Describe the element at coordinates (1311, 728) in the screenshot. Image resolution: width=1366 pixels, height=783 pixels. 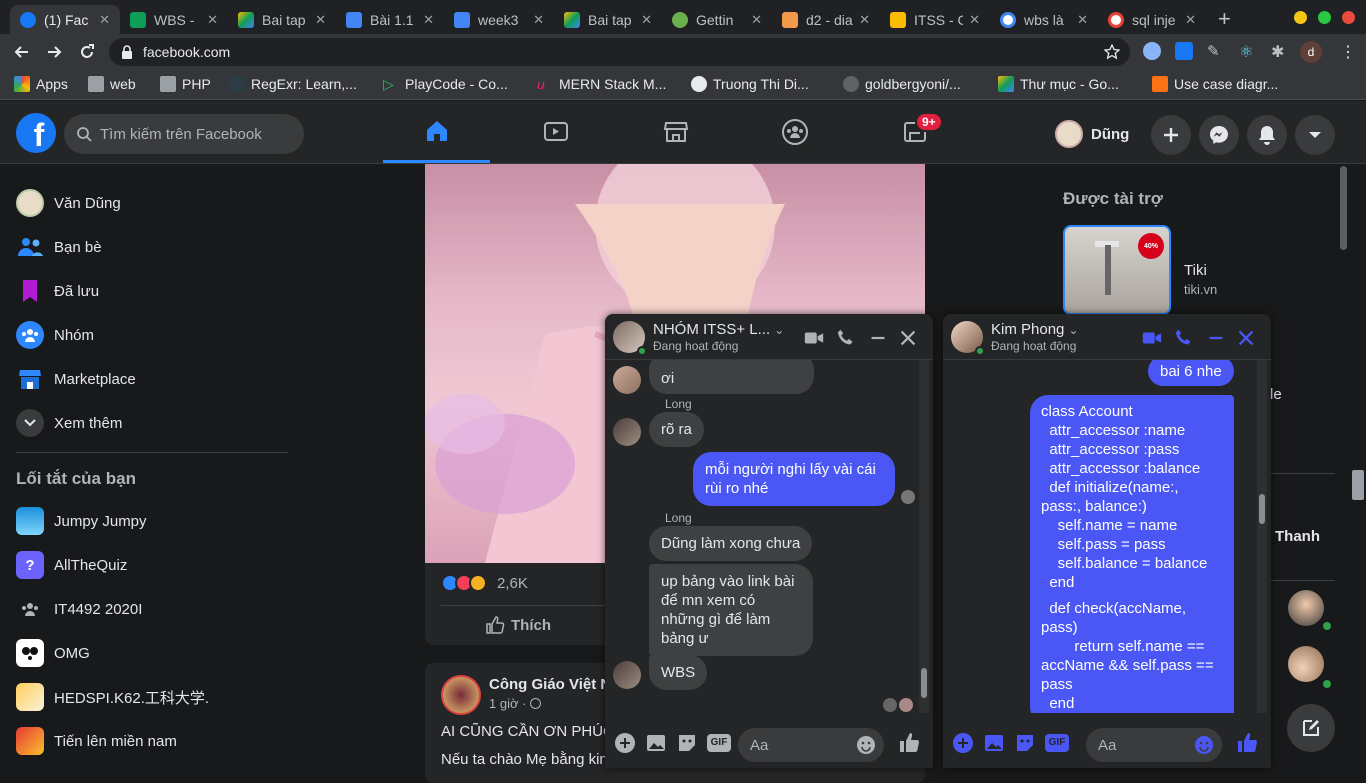
I see `new-message-button` at that location.